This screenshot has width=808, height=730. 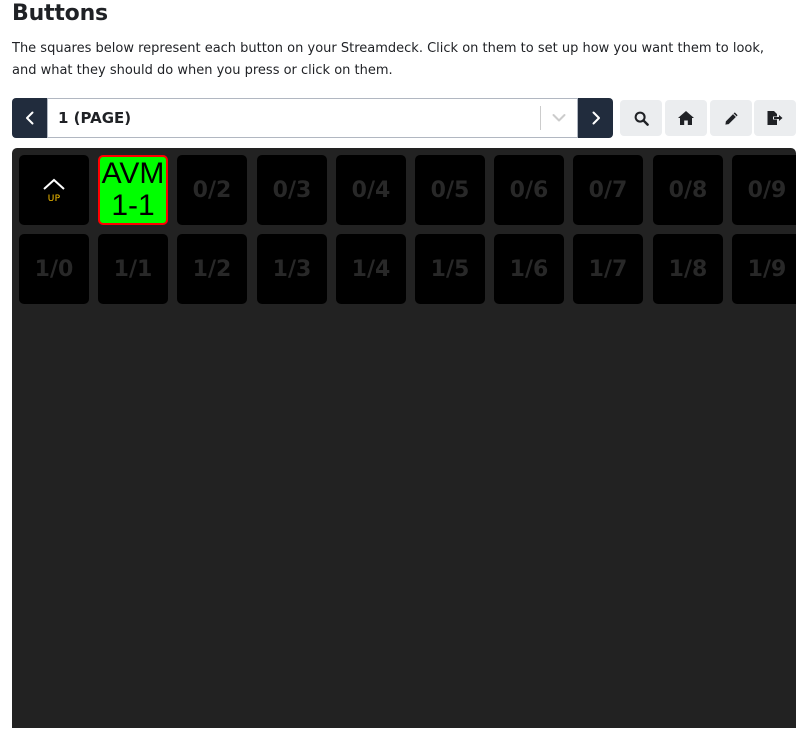 What do you see at coordinates (54, 198) in the screenshot?
I see `up-key-label: UP` at bounding box center [54, 198].